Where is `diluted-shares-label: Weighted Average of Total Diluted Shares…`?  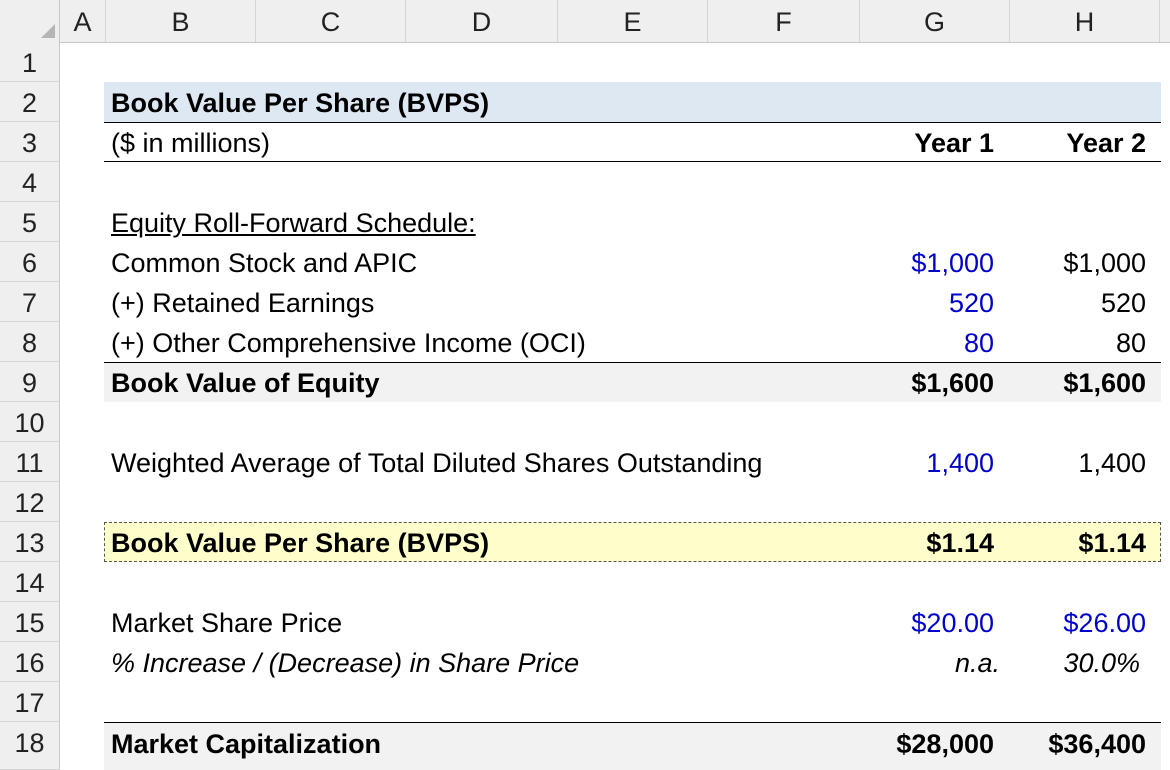 diluted-shares-label: Weighted Average of Total Diluted Shares… is located at coordinates (436, 463).